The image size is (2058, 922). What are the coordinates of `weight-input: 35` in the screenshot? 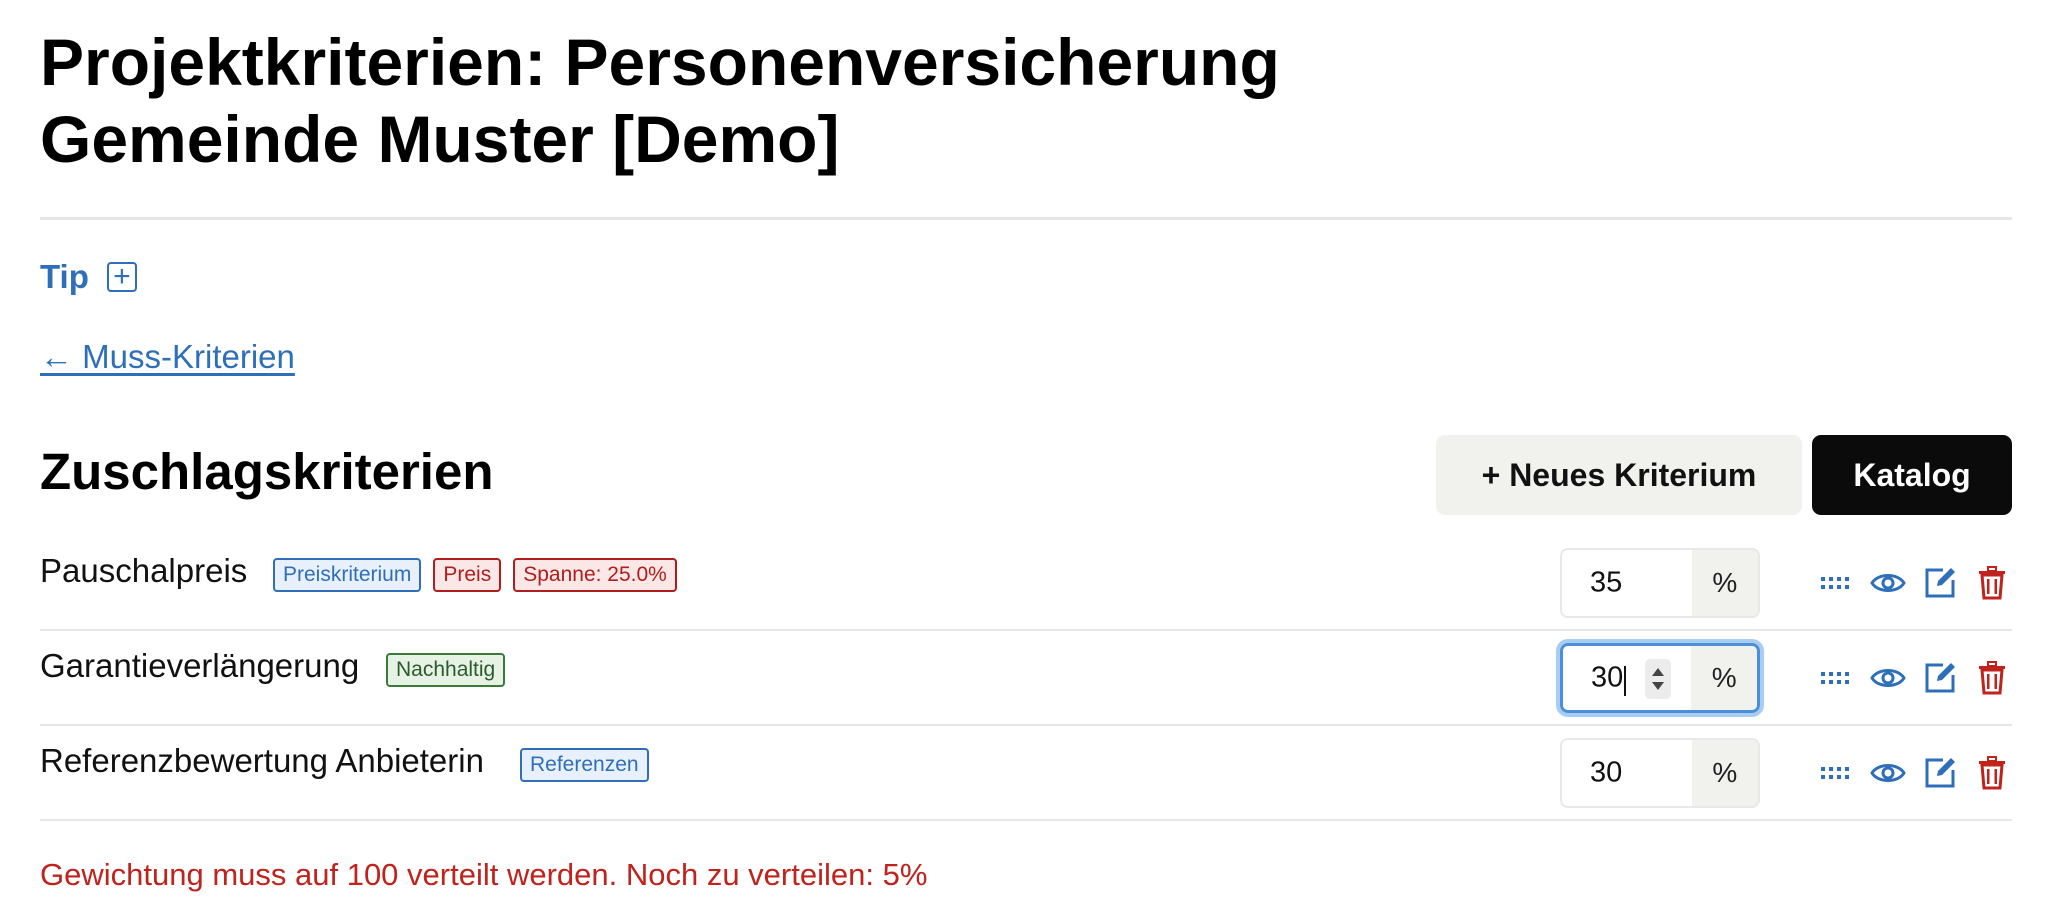 It's located at (1627, 583).